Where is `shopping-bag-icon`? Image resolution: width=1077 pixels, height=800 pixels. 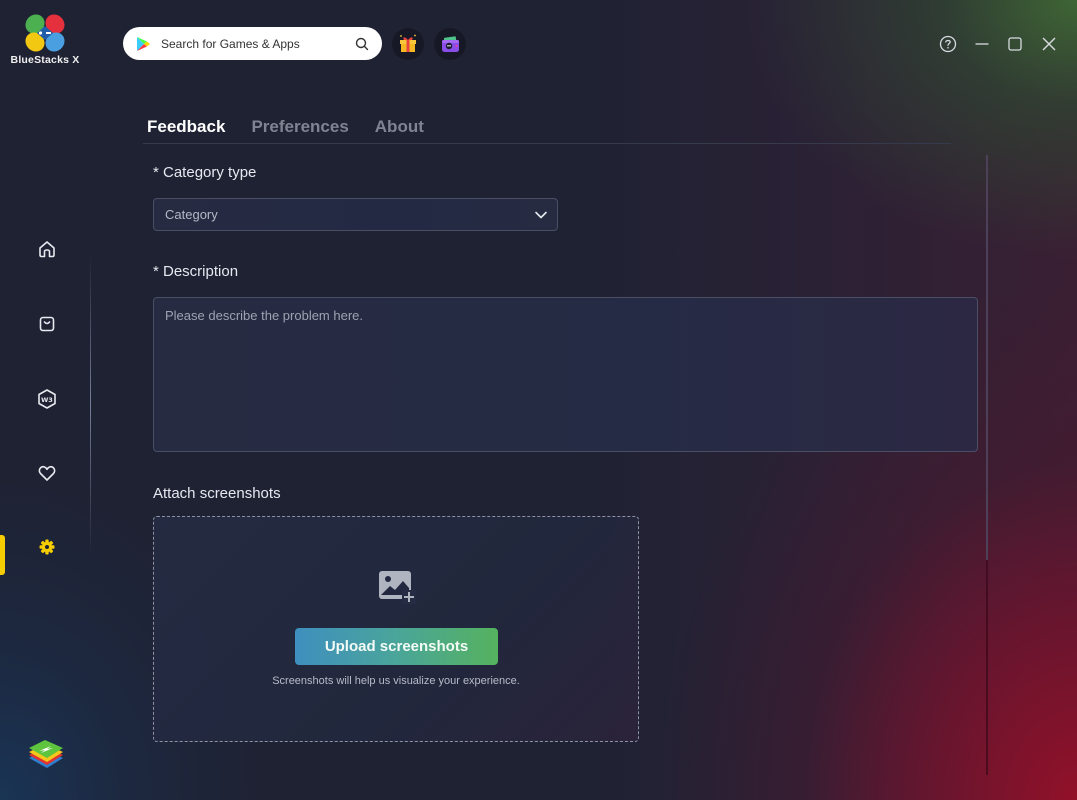
shopping-bag-icon is located at coordinates (47, 324).